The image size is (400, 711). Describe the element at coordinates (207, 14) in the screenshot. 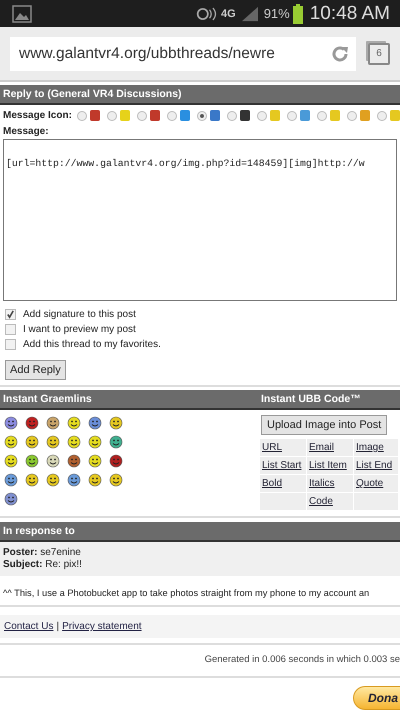

I see `sync-icon` at that location.